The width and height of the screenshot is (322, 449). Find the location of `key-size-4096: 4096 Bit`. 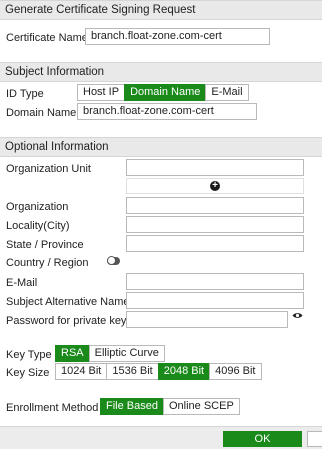

key-size-4096: 4096 Bit is located at coordinates (235, 371).